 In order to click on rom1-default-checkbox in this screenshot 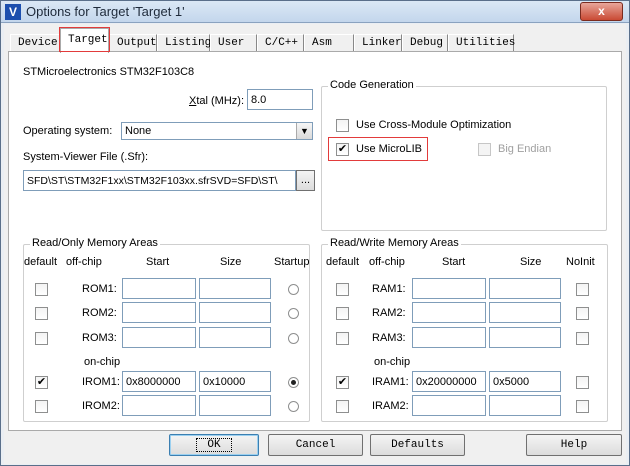, I will do `click(41, 289)`.